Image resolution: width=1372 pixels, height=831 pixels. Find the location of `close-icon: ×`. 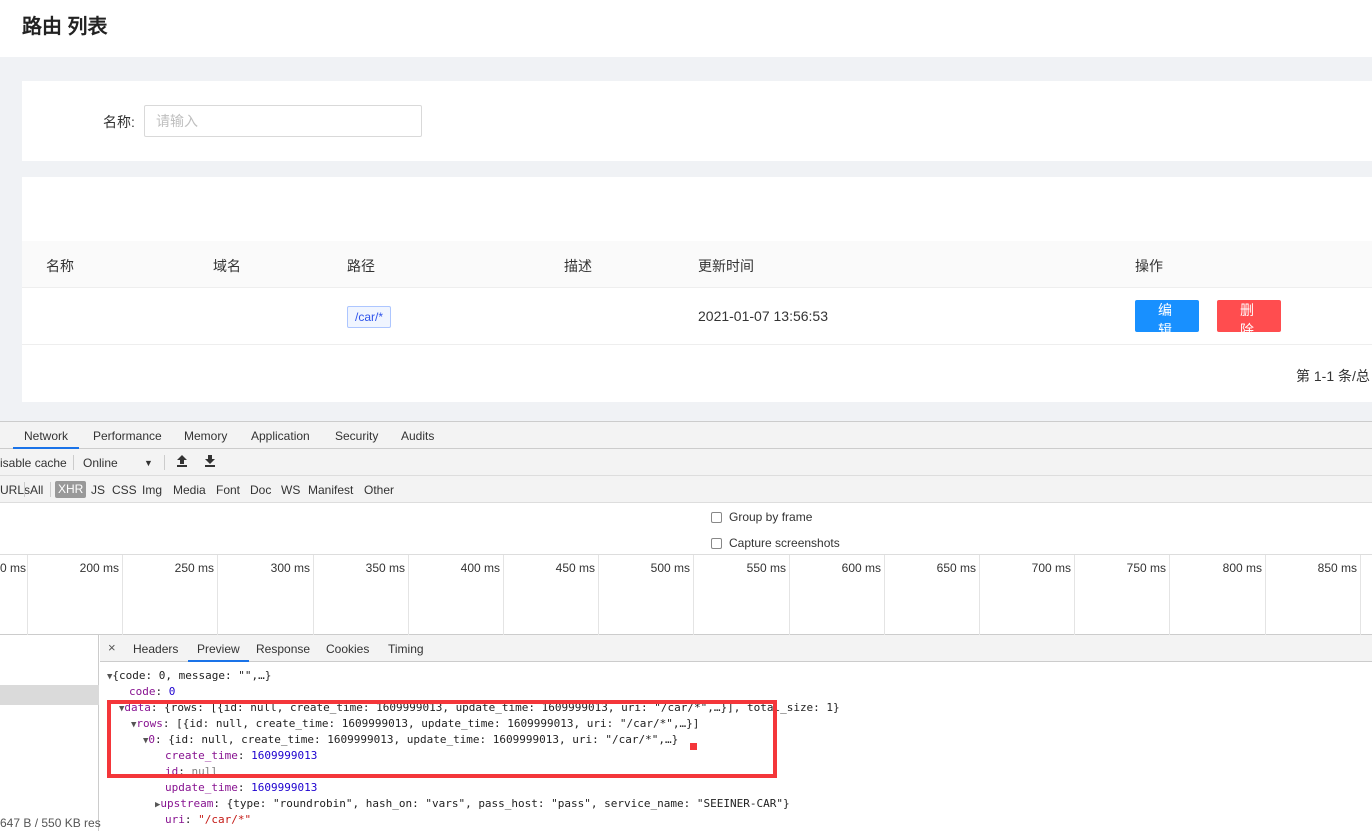

close-icon: × is located at coordinates (112, 647).